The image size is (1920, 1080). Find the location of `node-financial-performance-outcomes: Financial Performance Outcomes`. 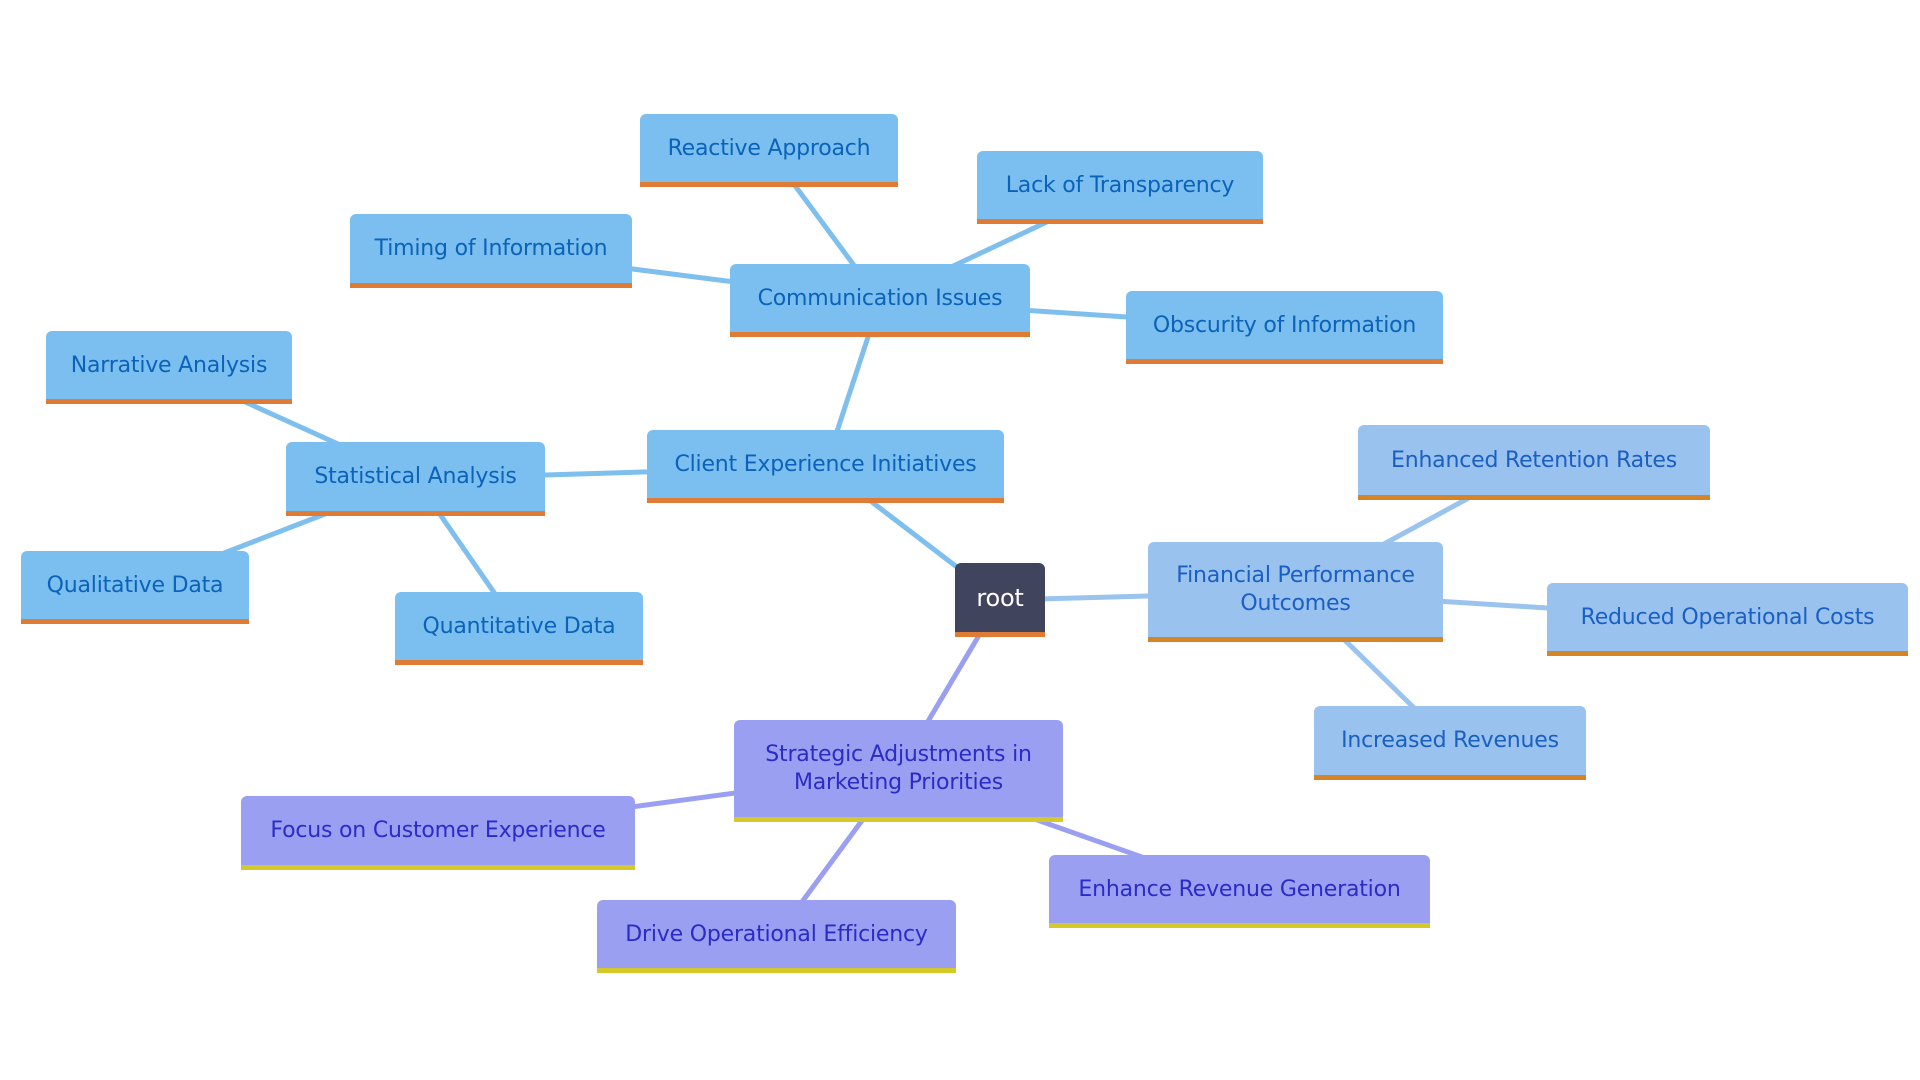

node-financial-performance-outcomes: Financial Performance Outcomes is located at coordinates (1295, 592).